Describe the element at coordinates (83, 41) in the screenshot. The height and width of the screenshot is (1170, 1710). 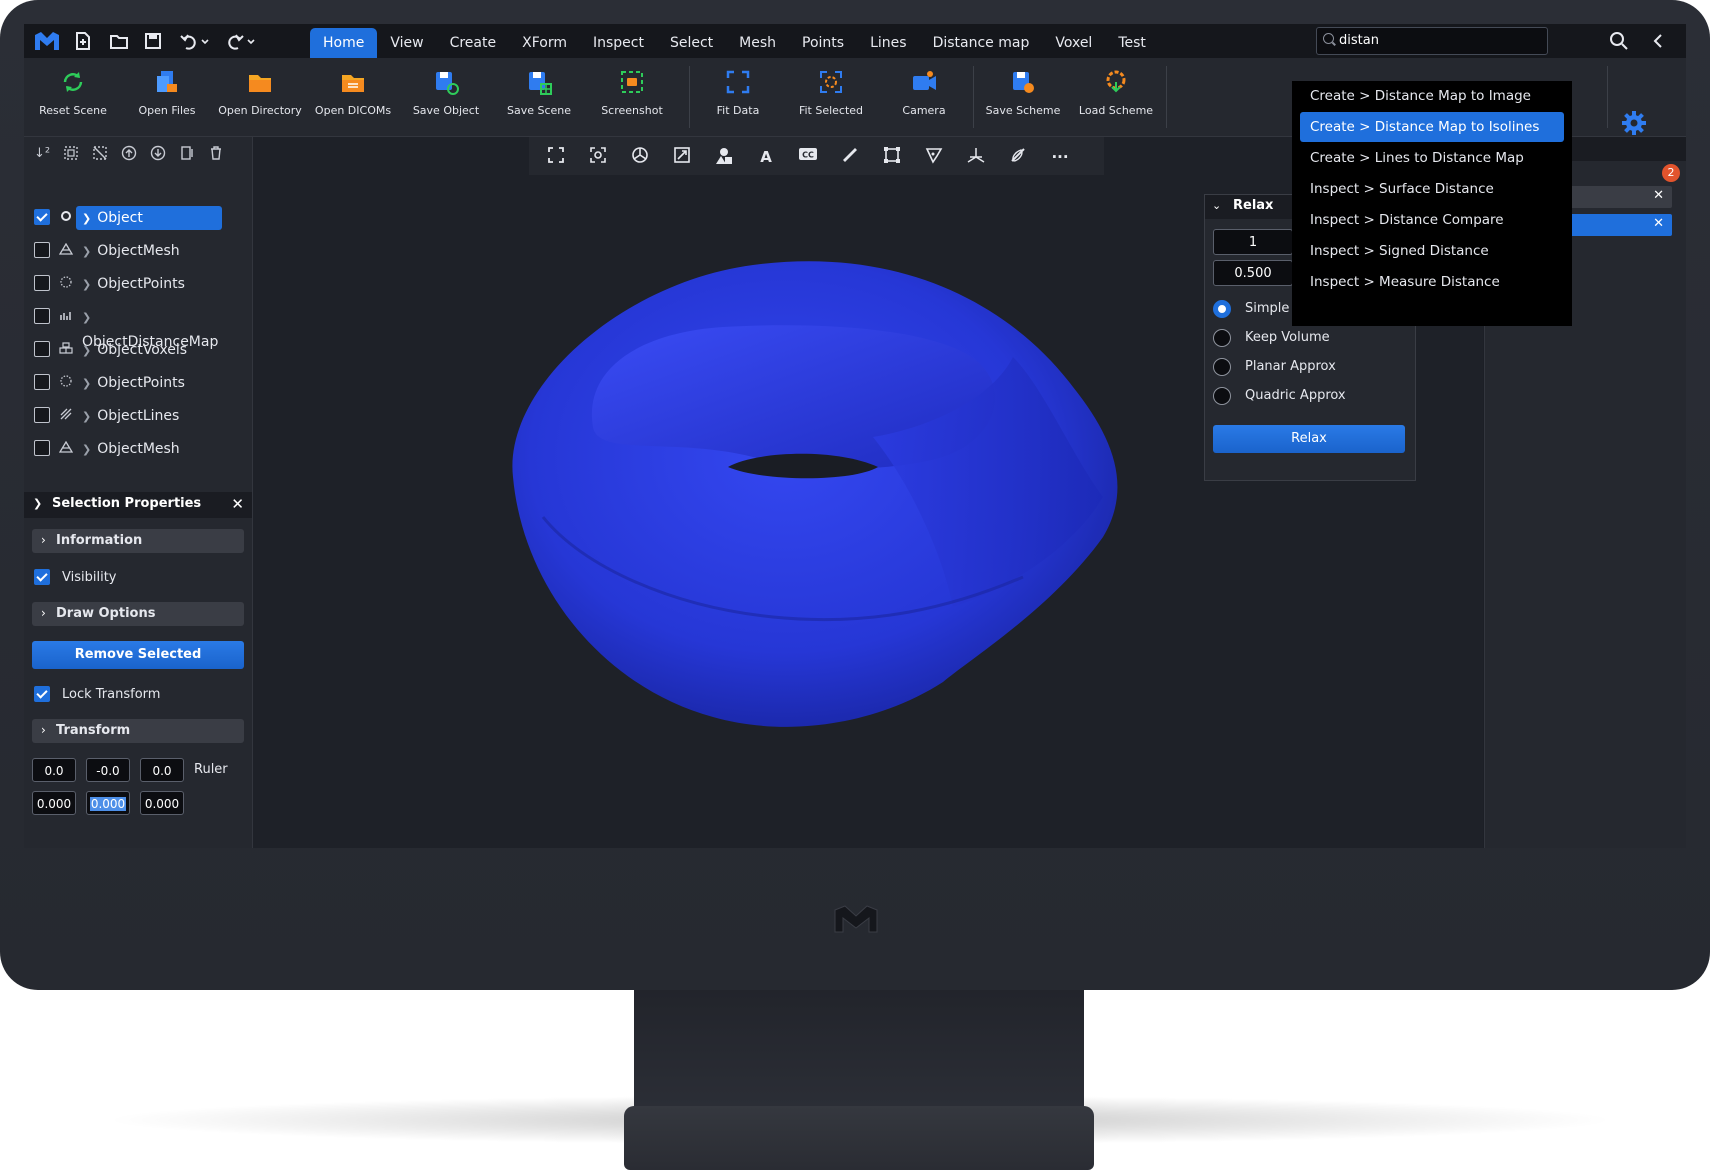
I see `new-file-icon` at that location.